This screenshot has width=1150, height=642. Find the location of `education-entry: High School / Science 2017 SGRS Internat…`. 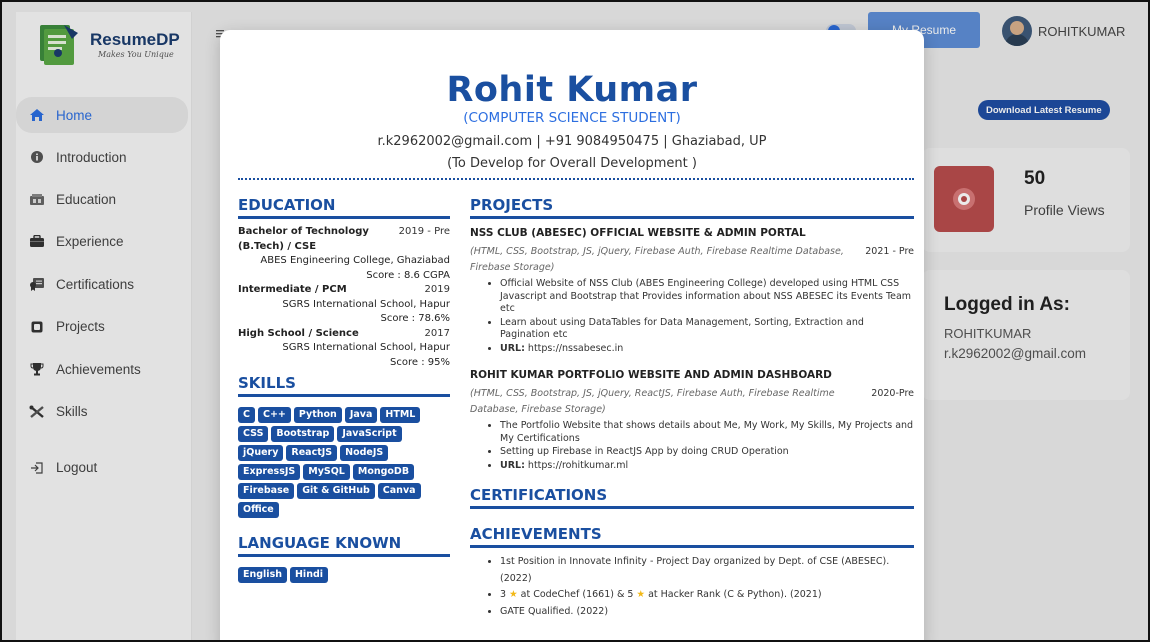

education-entry: High School / Science 2017 SGRS Internat… is located at coordinates (344, 349).